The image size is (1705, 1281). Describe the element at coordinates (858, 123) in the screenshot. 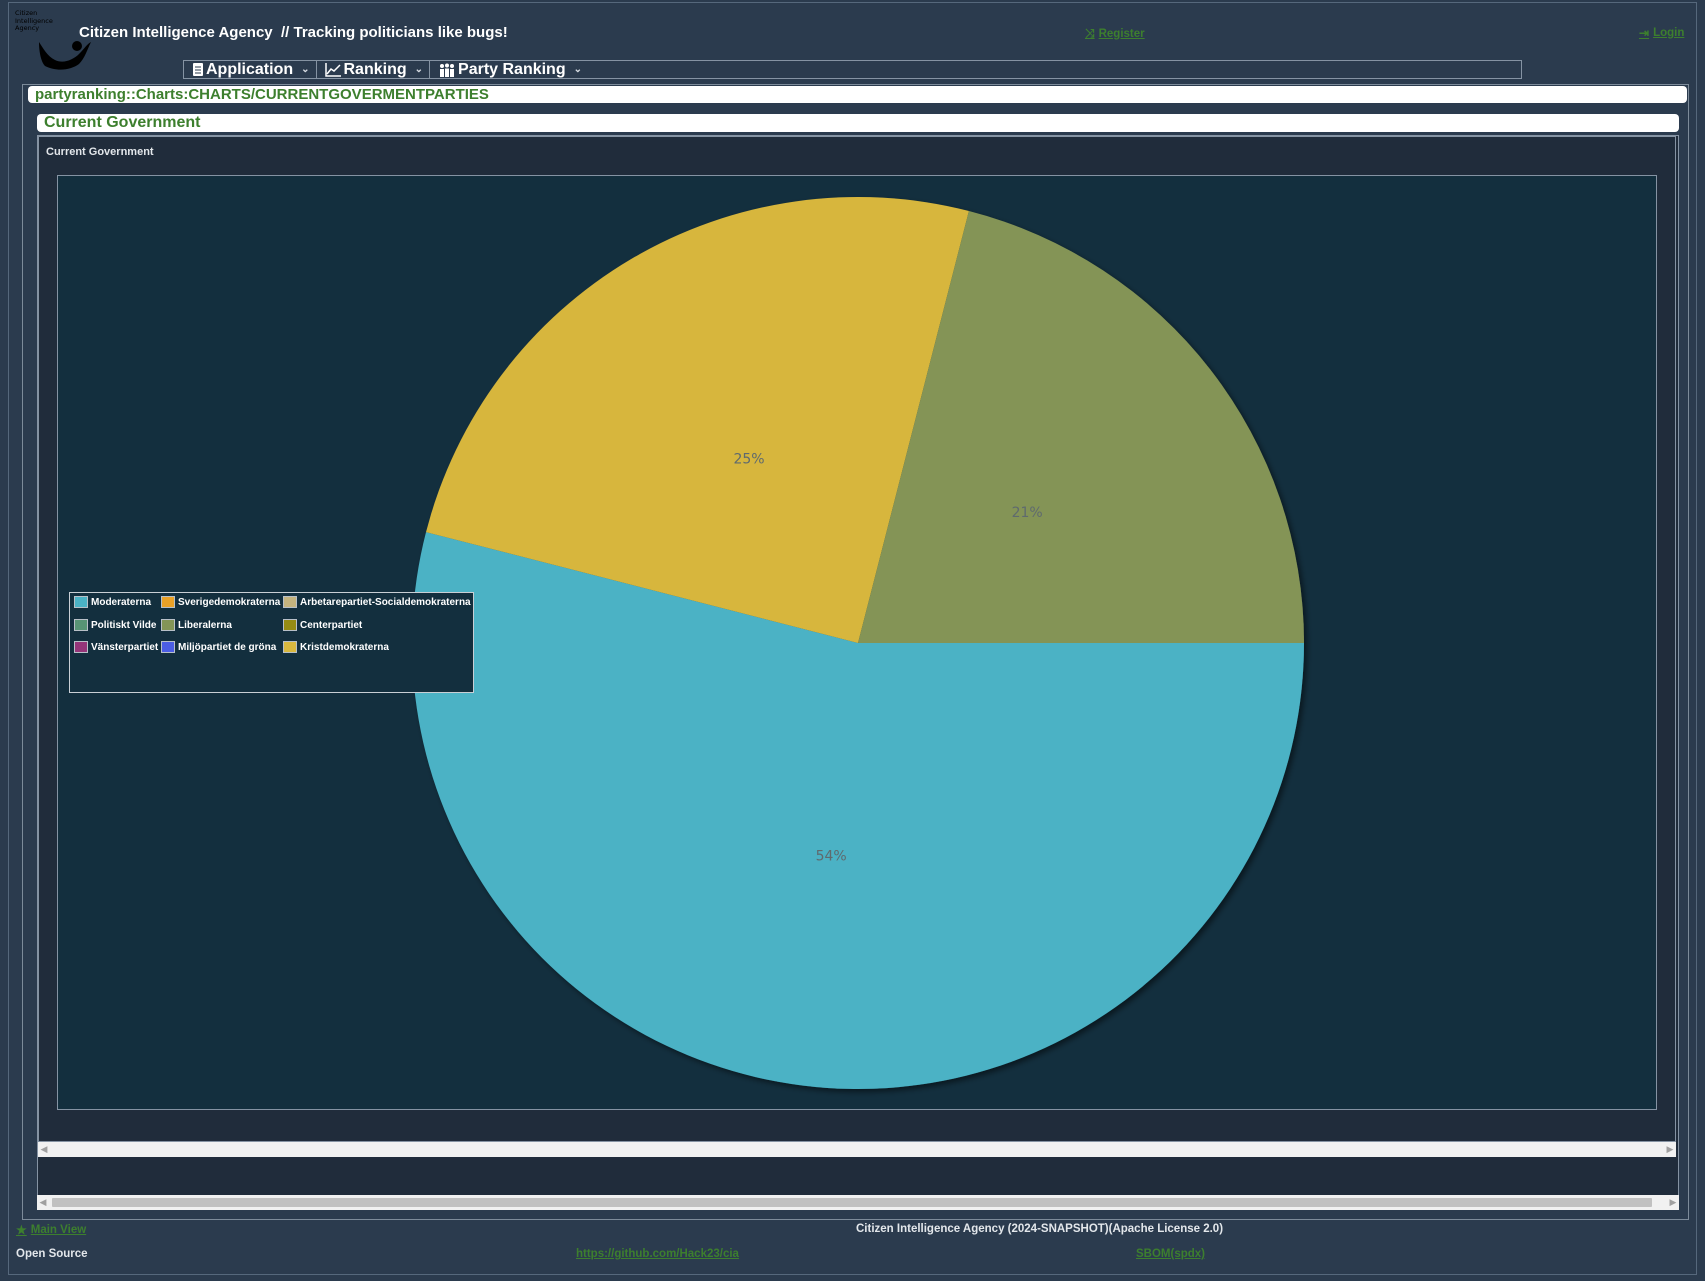

I see `panel-caption: Current Government` at that location.